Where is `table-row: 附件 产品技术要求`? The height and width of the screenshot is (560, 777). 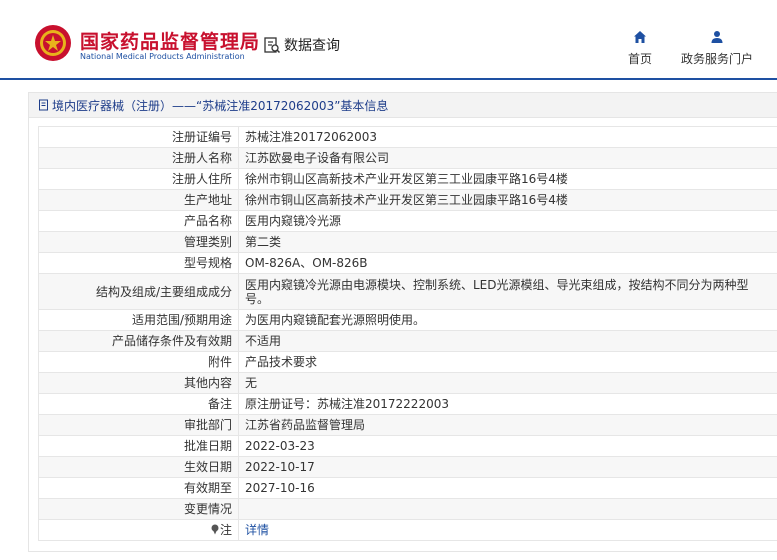
table-row: 附件 产品技术要求 is located at coordinates (407, 362).